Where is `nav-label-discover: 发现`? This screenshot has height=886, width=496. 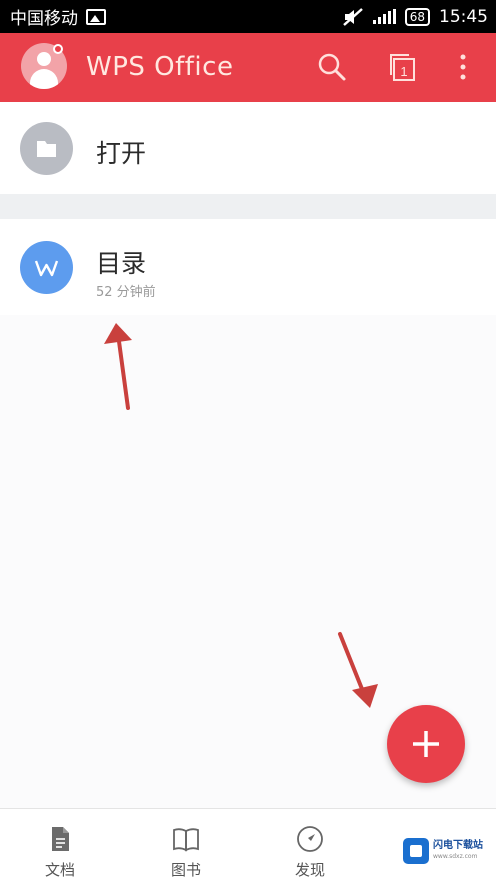
nav-label-discover: 发现 is located at coordinates (309, 870).